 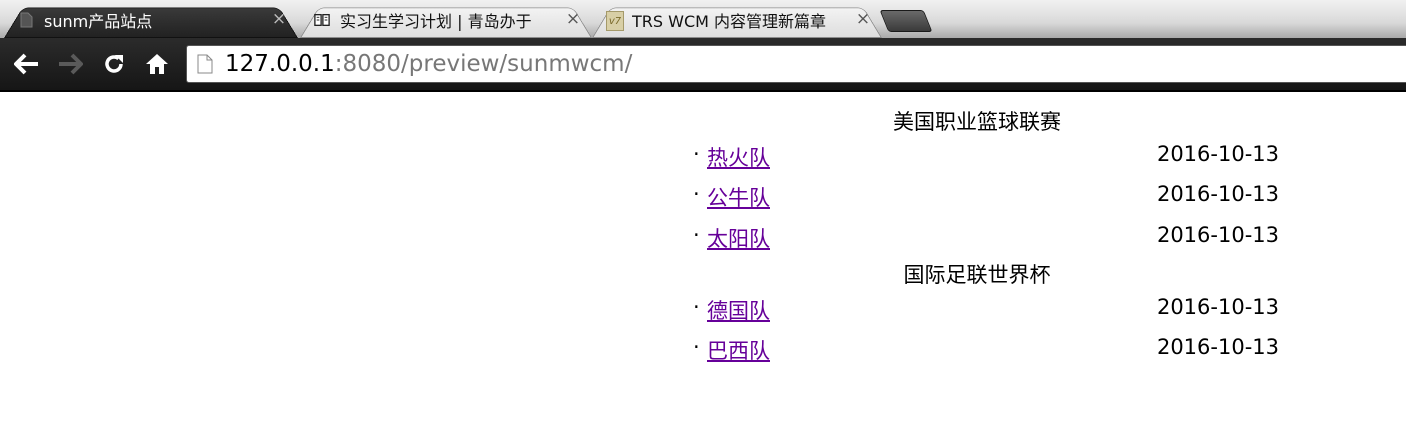 I want to click on tab-trs-wcm: v7 TRS WCM 内容管理新篇章 ×, so click(x=737, y=20).